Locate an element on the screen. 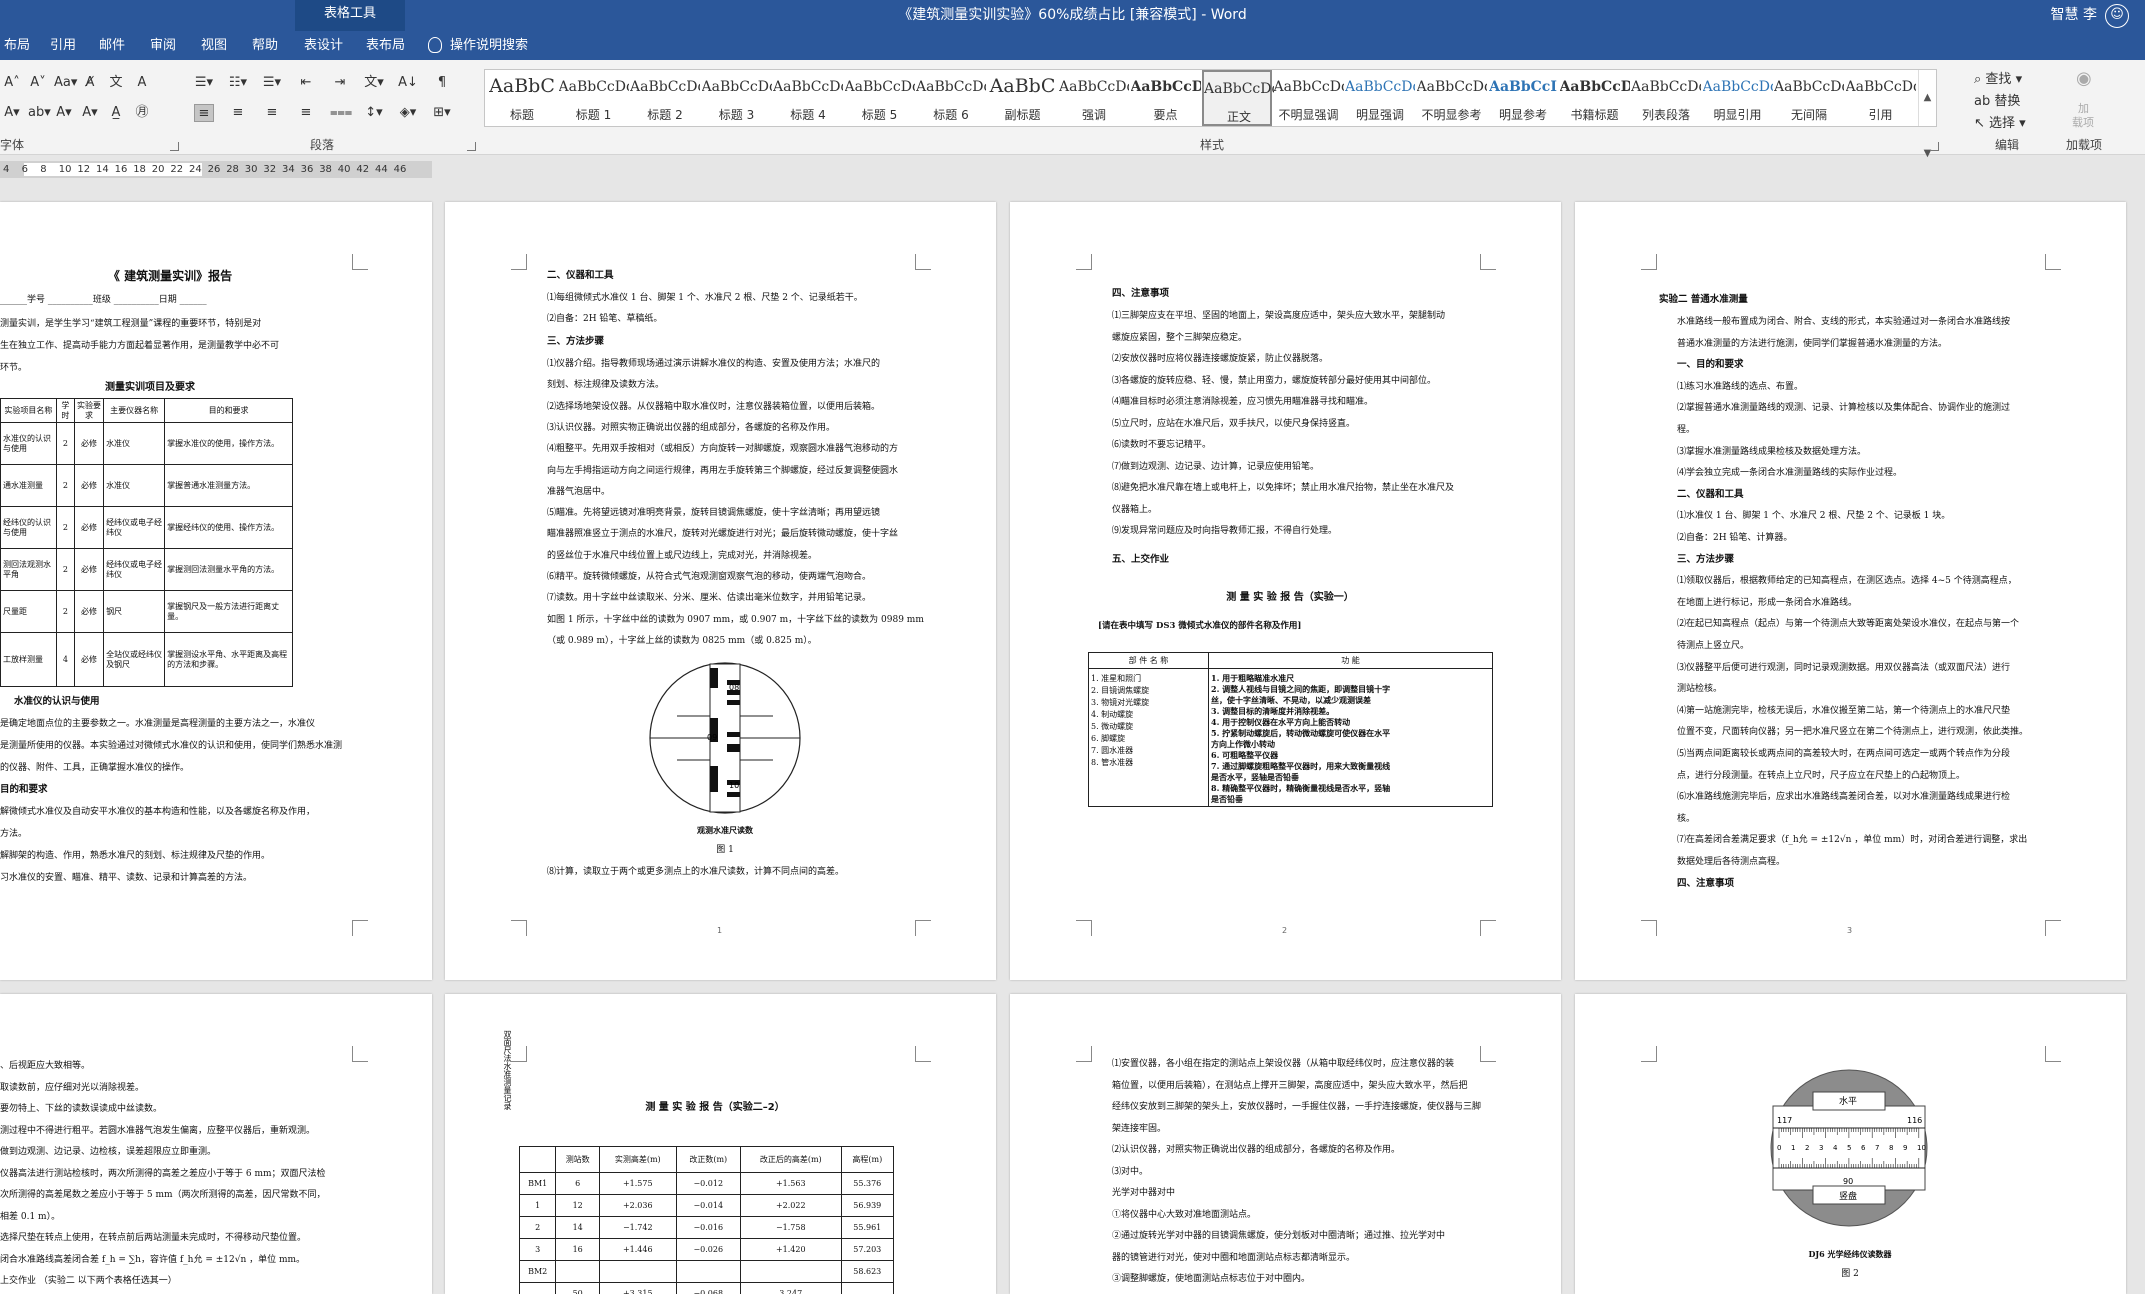 This screenshot has width=2145, height=1294. style-标题3: AaBbCcDdI 标题 3 is located at coordinates (737, 98).